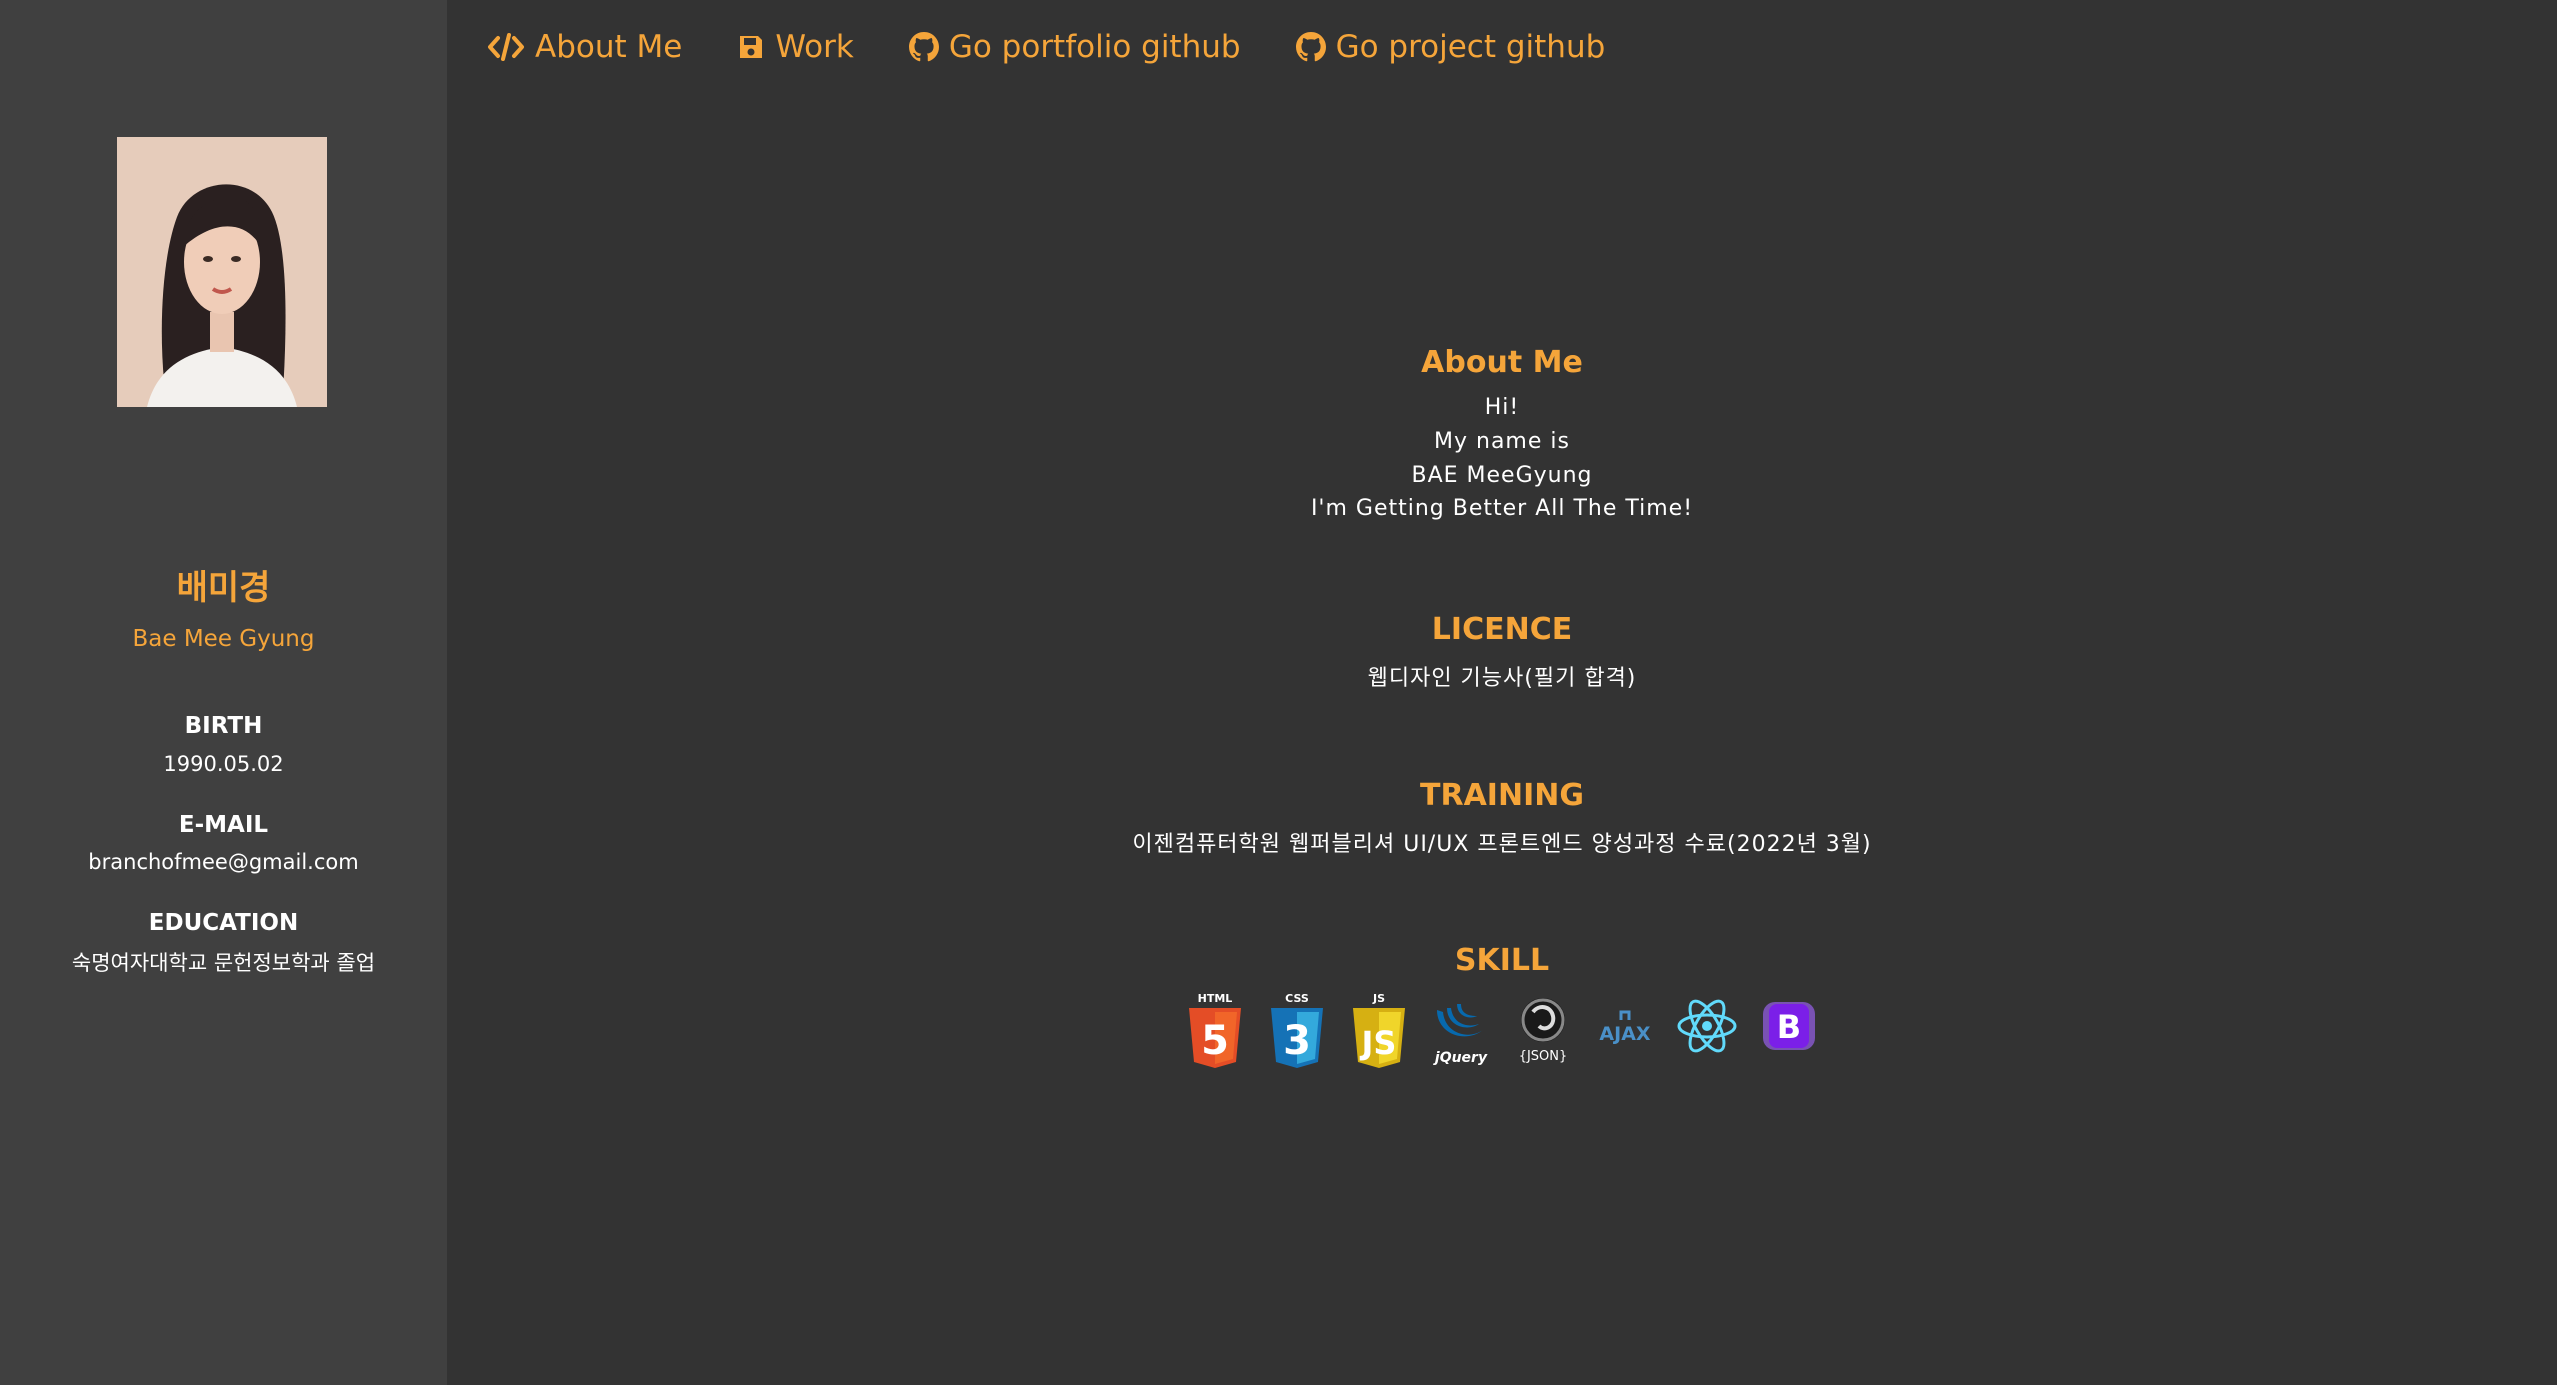 The image size is (2557, 1385). What do you see at coordinates (1502, 629) in the screenshot?
I see `licence-title: LICENCE` at bounding box center [1502, 629].